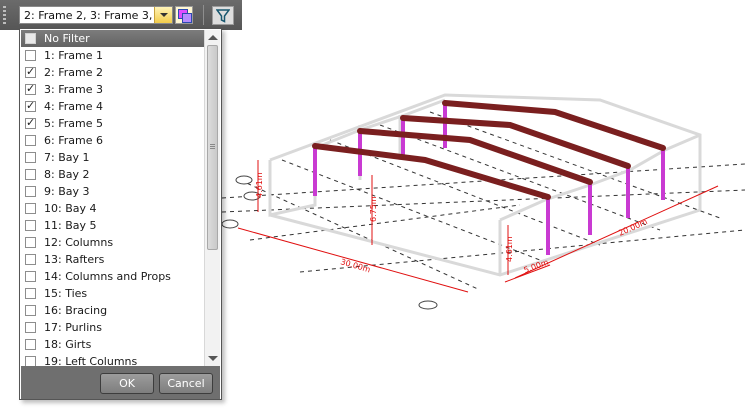  What do you see at coordinates (73, 55) in the screenshot?
I see `list-item-label: 1: Frame 1` at bounding box center [73, 55].